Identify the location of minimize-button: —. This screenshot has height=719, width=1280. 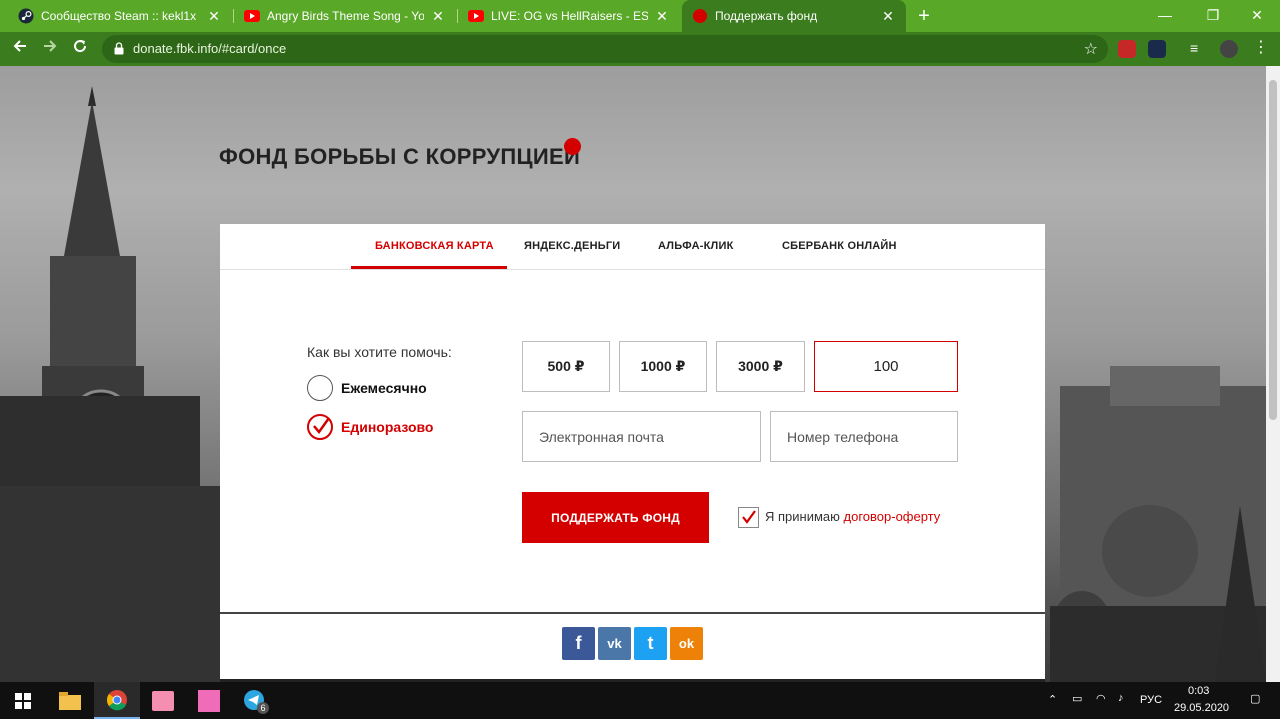
(1165, 15).